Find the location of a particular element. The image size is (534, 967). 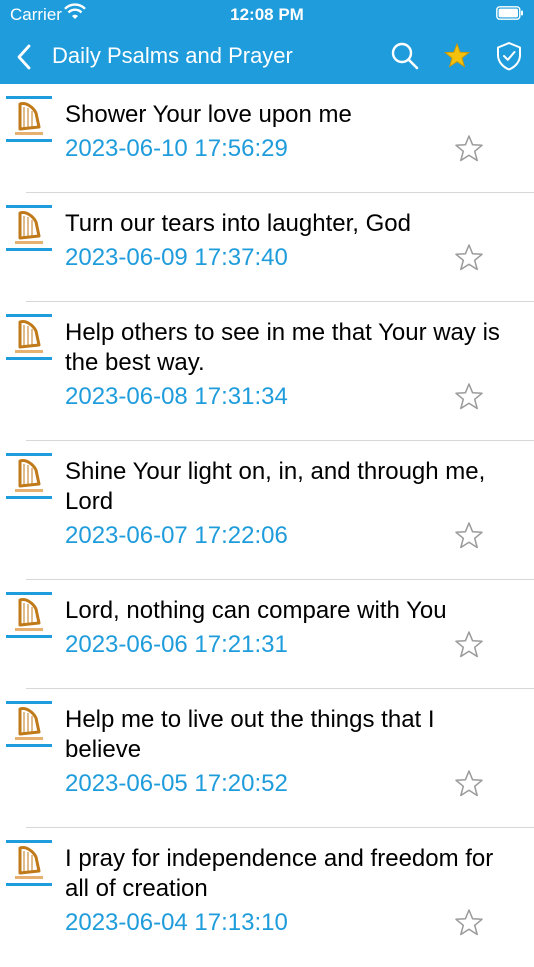

item-date: 2023-06-08 17:31:34 is located at coordinates (176, 396).